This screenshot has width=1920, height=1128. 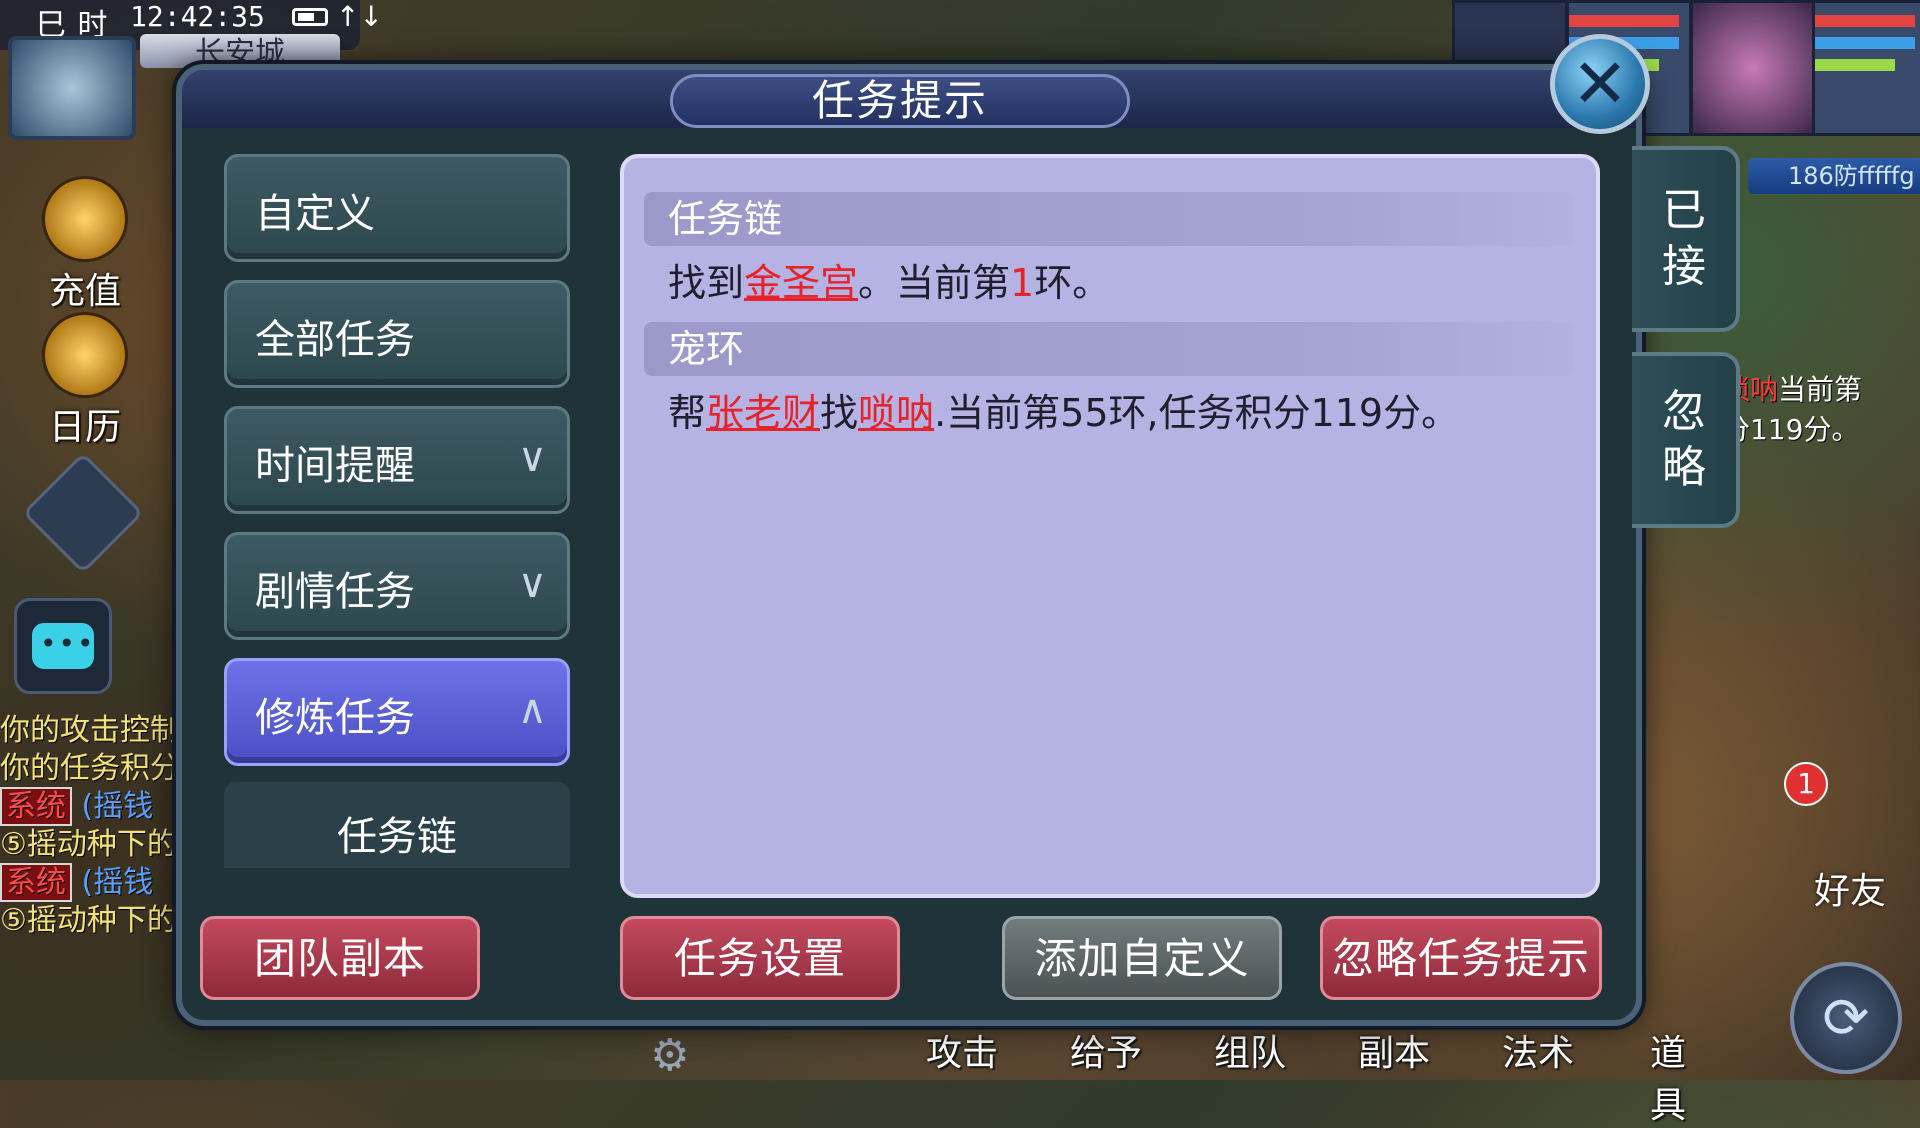 What do you see at coordinates (1072, 283) in the screenshot?
I see `text-segment: 环。` at bounding box center [1072, 283].